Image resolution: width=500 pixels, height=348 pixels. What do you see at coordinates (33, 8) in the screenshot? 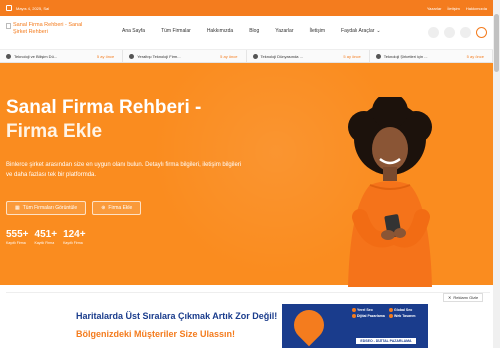
I see `date-text: Mayıs 4, 2025, Sal` at bounding box center [33, 8].